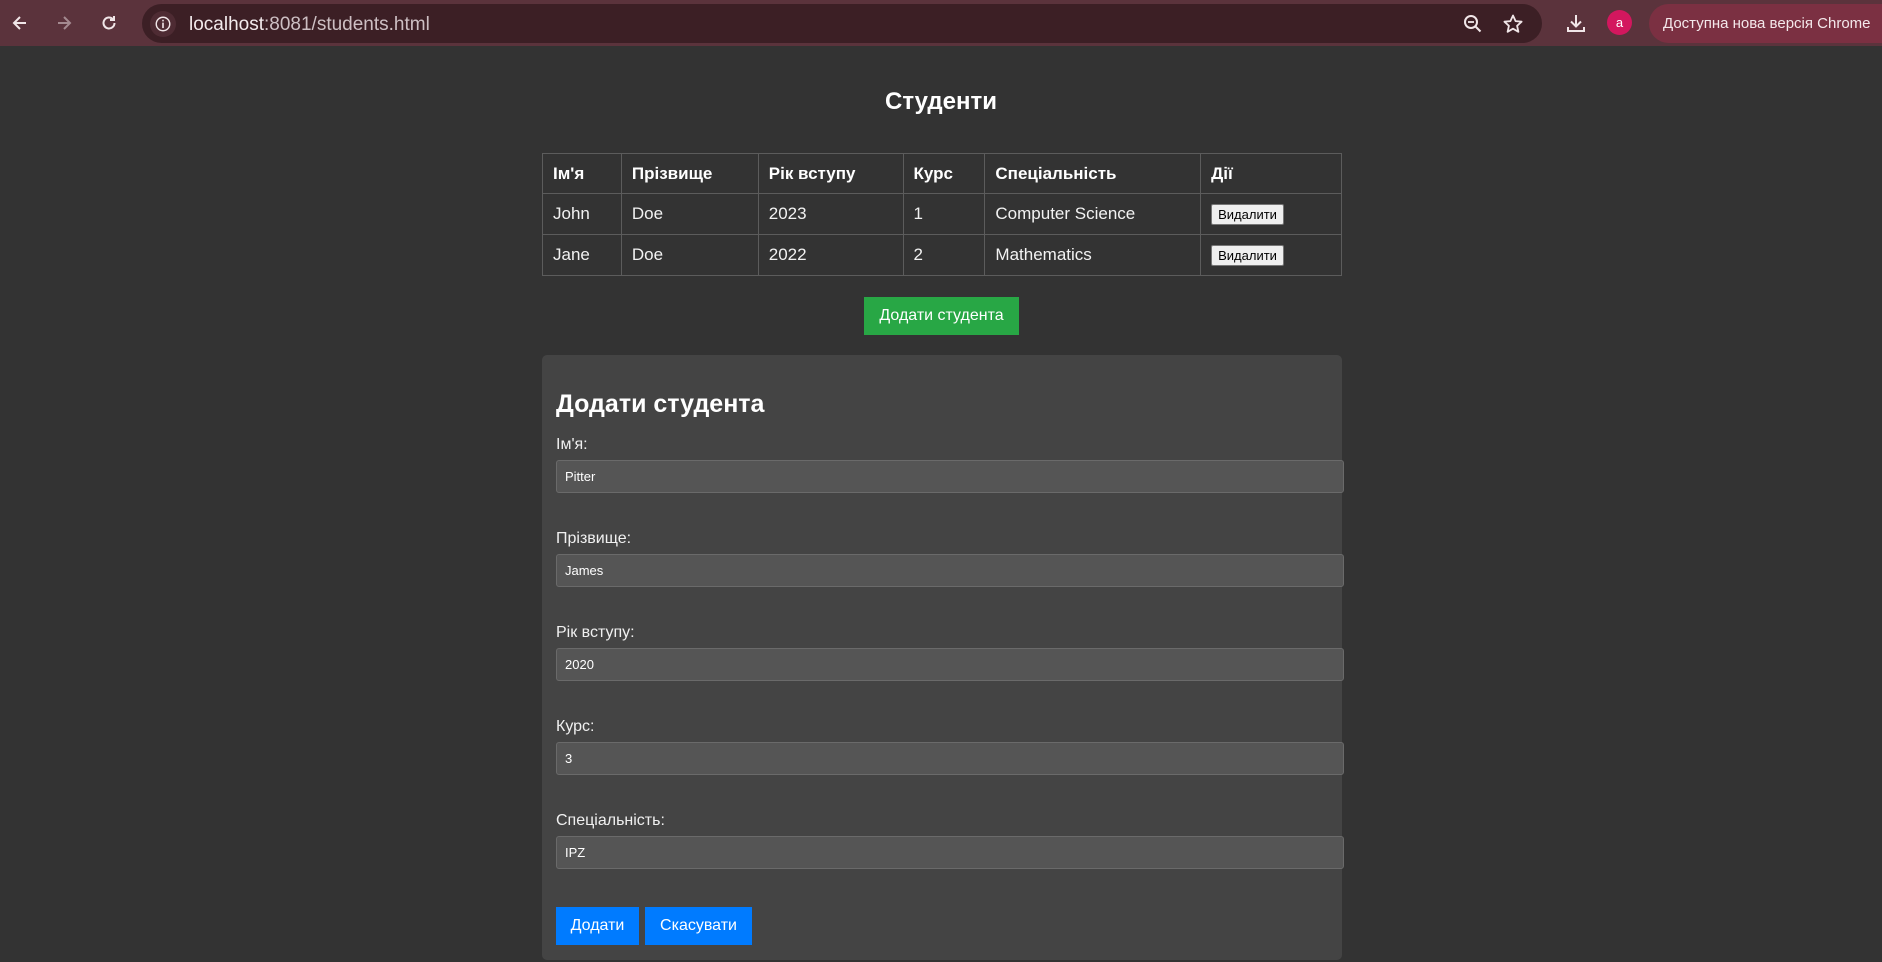 The width and height of the screenshot is (1882, 962). Describe the element at coordinates (950, 476) in the screenshot. I see `first-name-input` at that location.